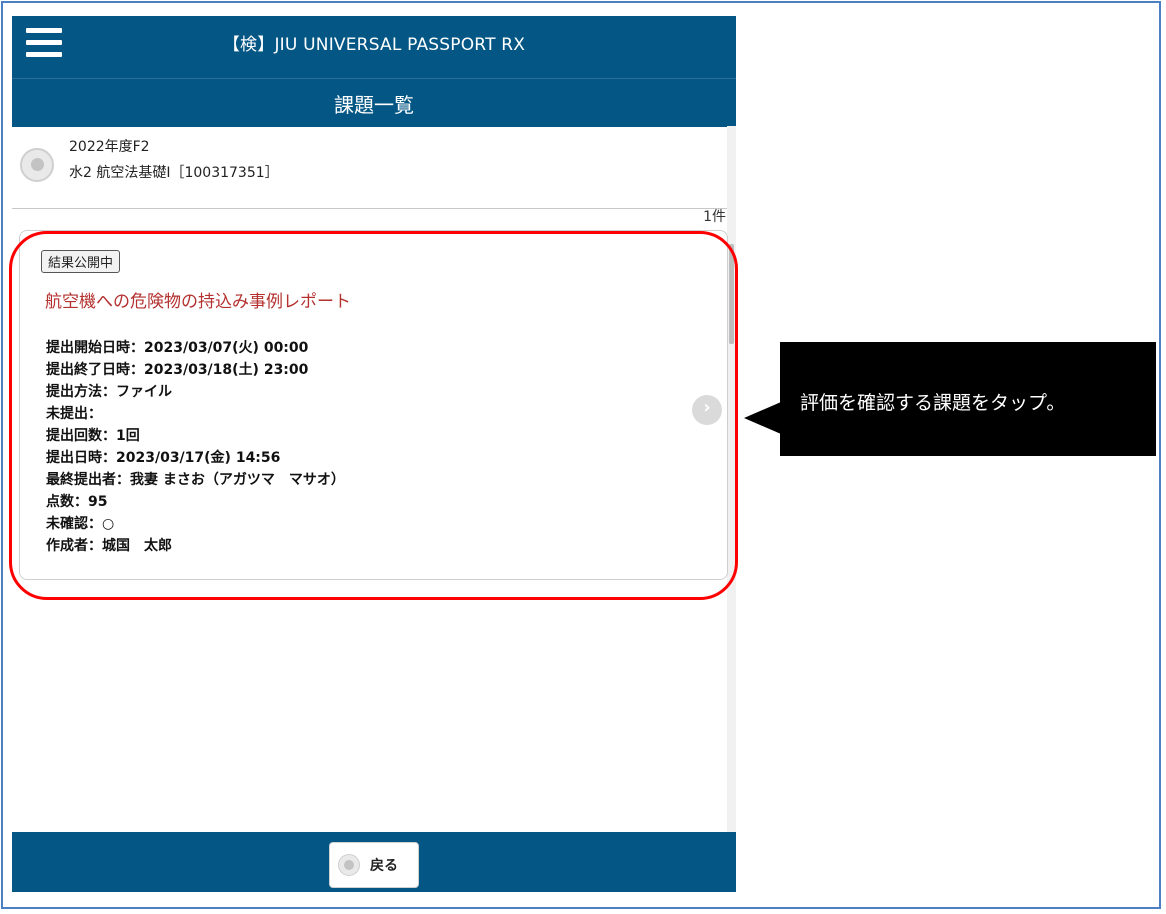 The image size is (1166, 914). I want to click on app-title: 【検】JIU UNIVERSAL PASSPORT RX, so click(374, 45).